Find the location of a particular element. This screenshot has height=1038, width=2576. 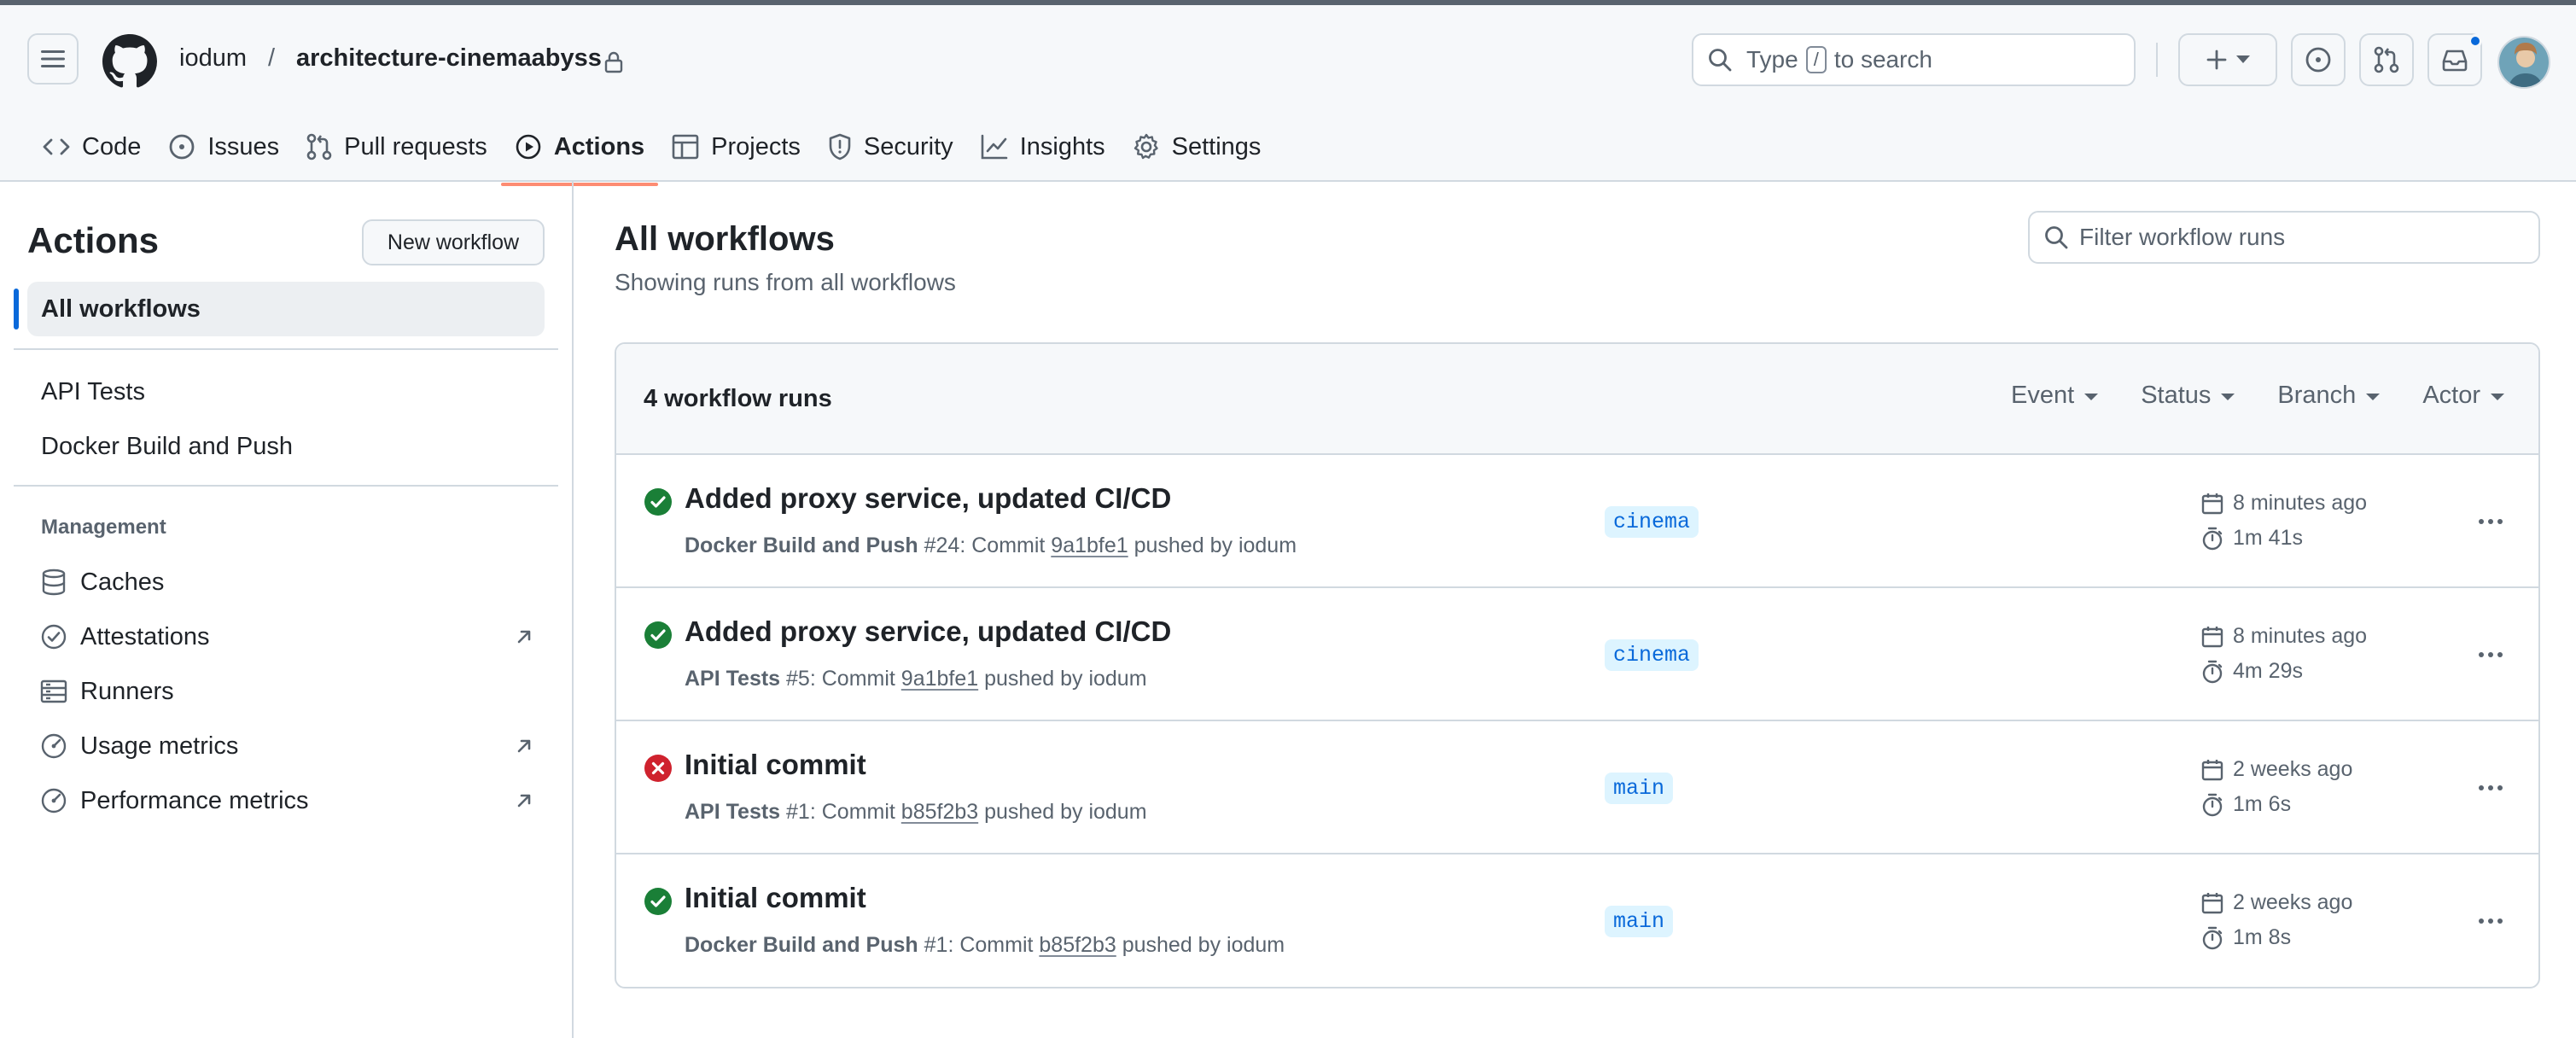

search-input: Type / to search is located at coordinates (1914, 59).